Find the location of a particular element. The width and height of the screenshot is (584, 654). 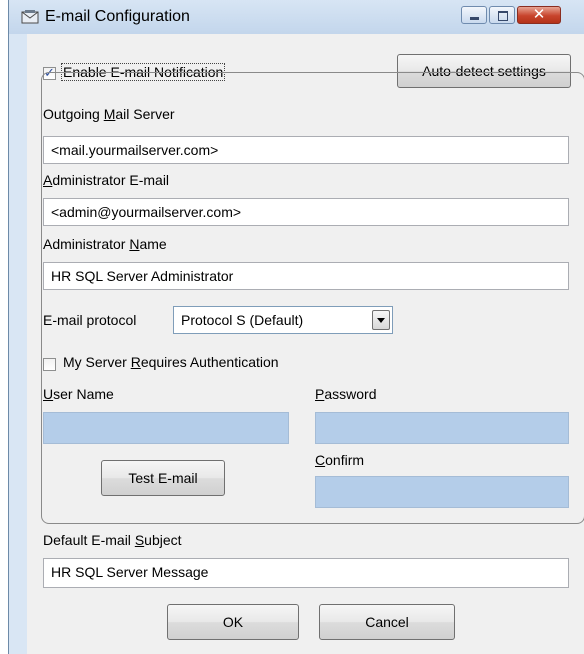

user-name-input is located at coordinates (166, 428).